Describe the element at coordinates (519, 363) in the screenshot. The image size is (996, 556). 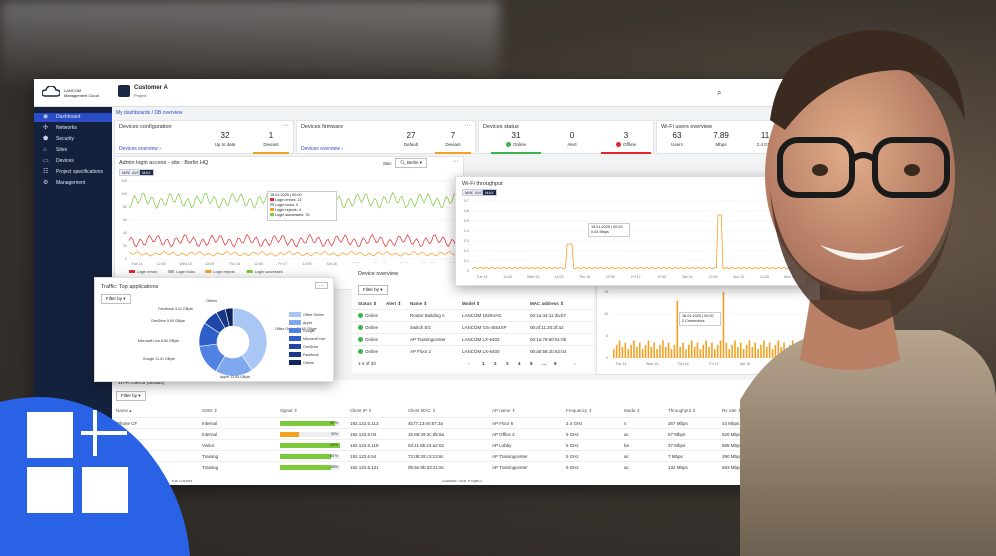
I see `page-button: 4` at that location.